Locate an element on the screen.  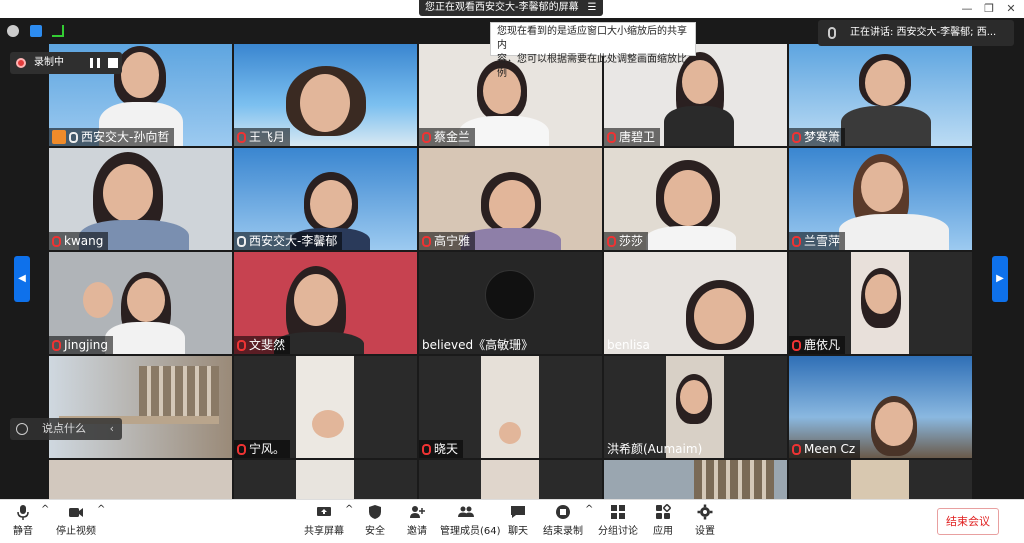
apps-button: 应用 is located at coordinates (663, 520).